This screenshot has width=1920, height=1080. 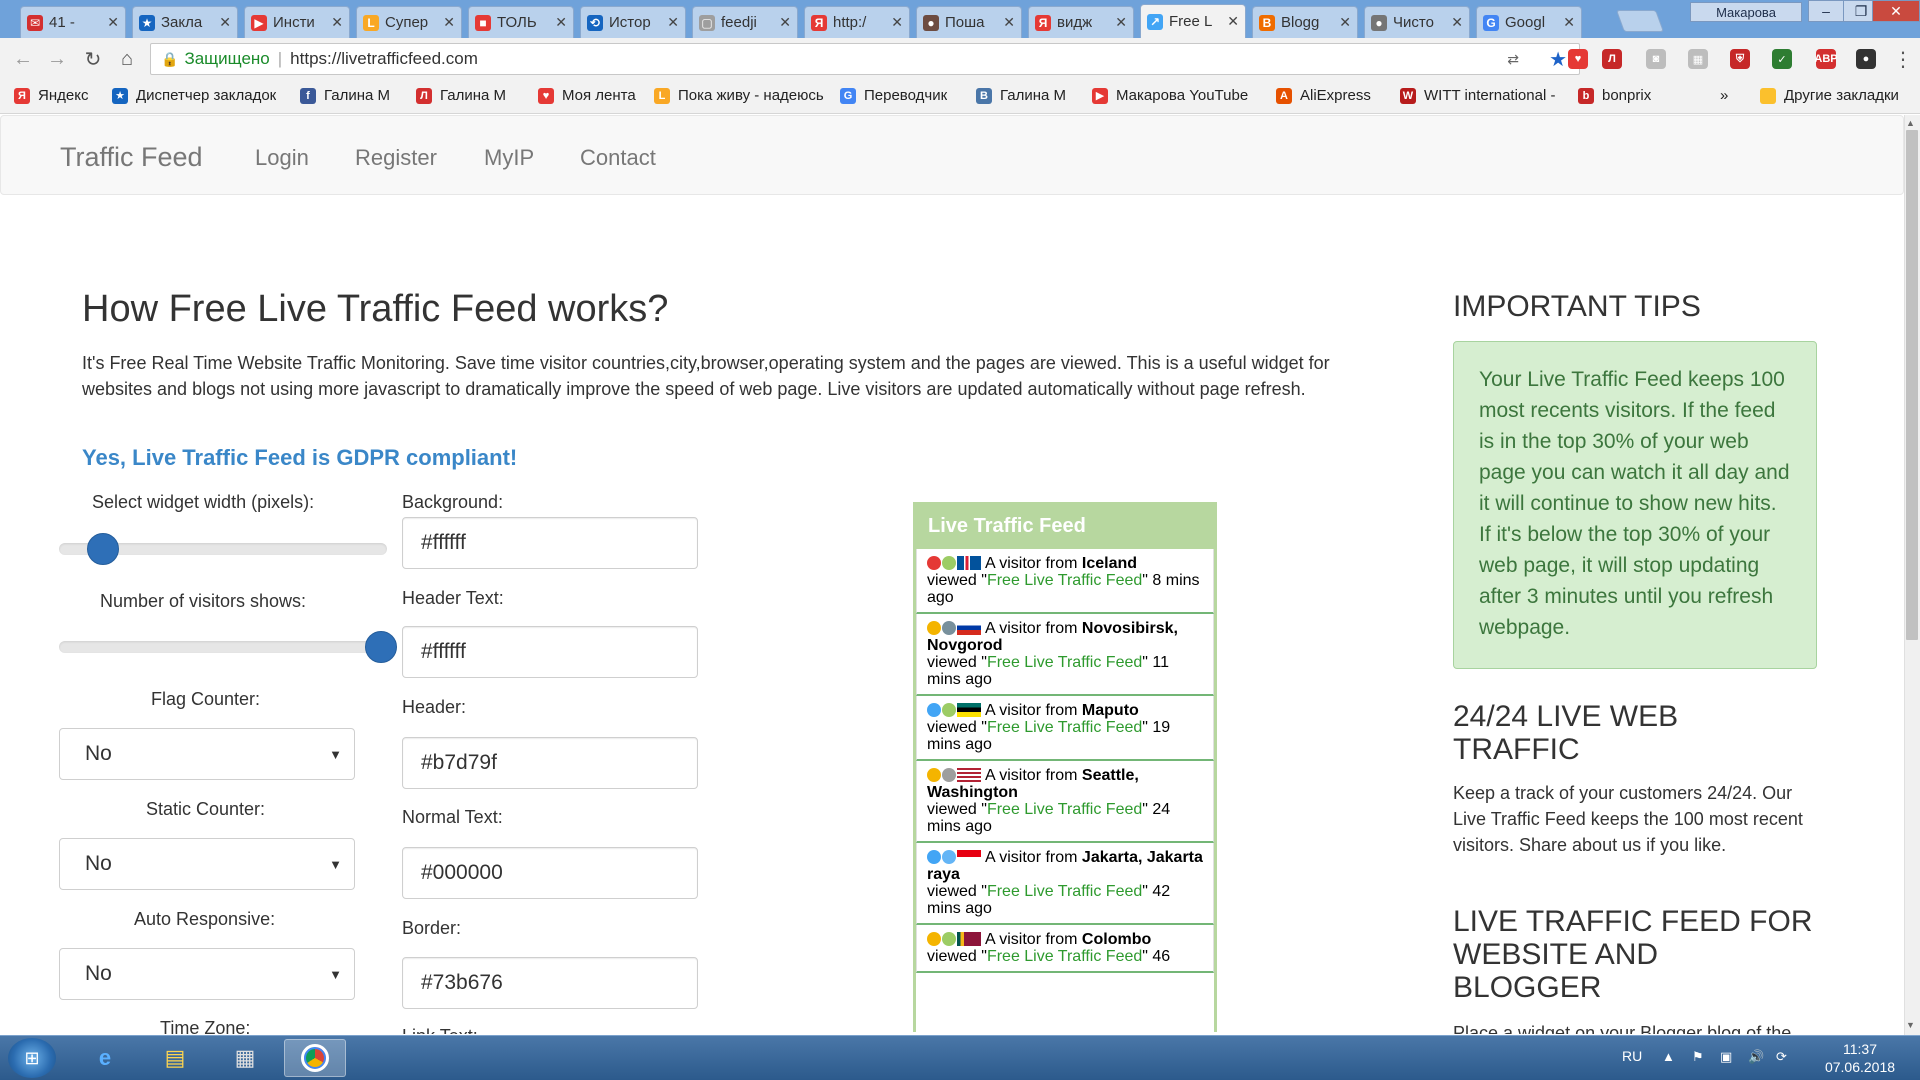 I want to click on nav-myip-link: MyIP, so click(x=509, y=158).